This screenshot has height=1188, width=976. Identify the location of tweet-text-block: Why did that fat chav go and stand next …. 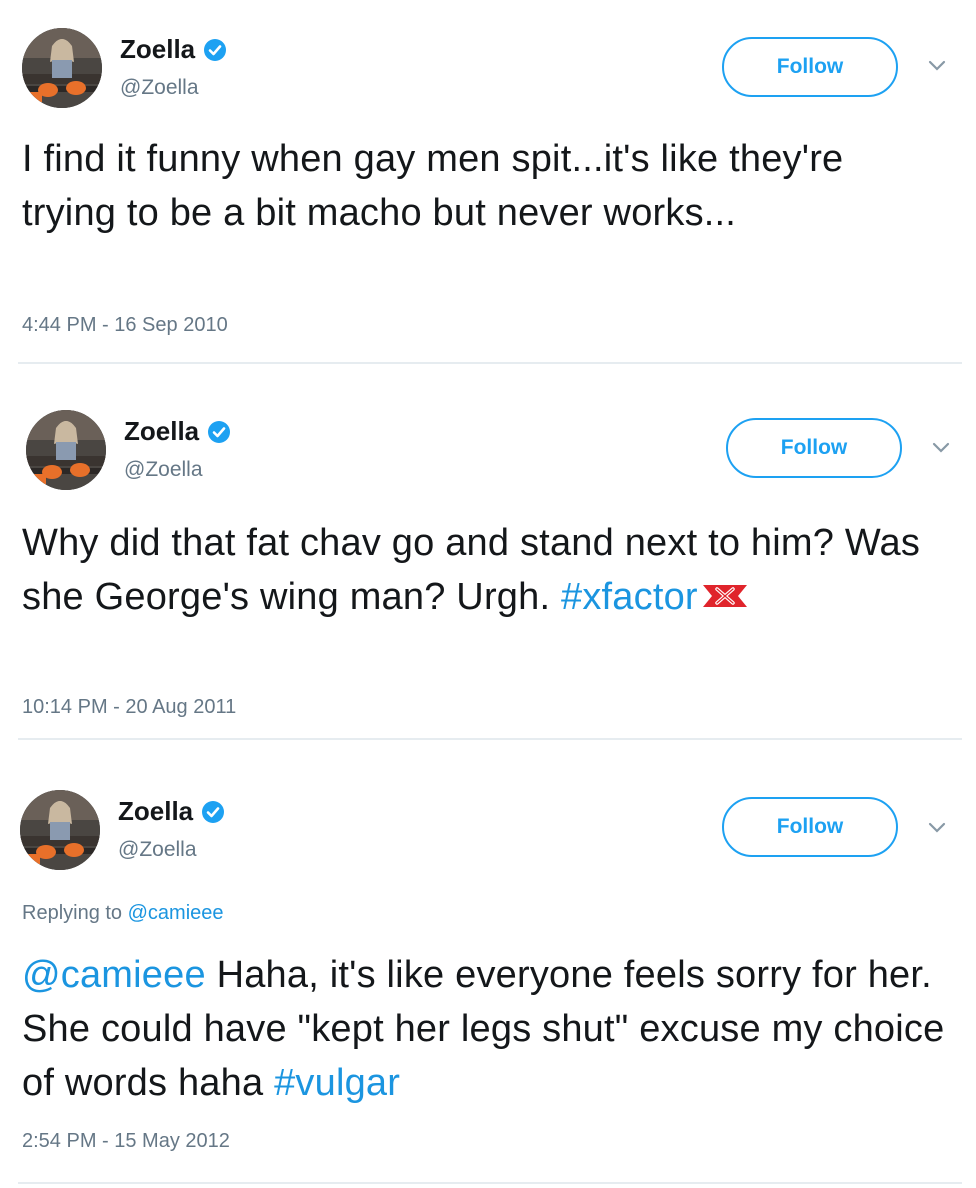
(472, 570).